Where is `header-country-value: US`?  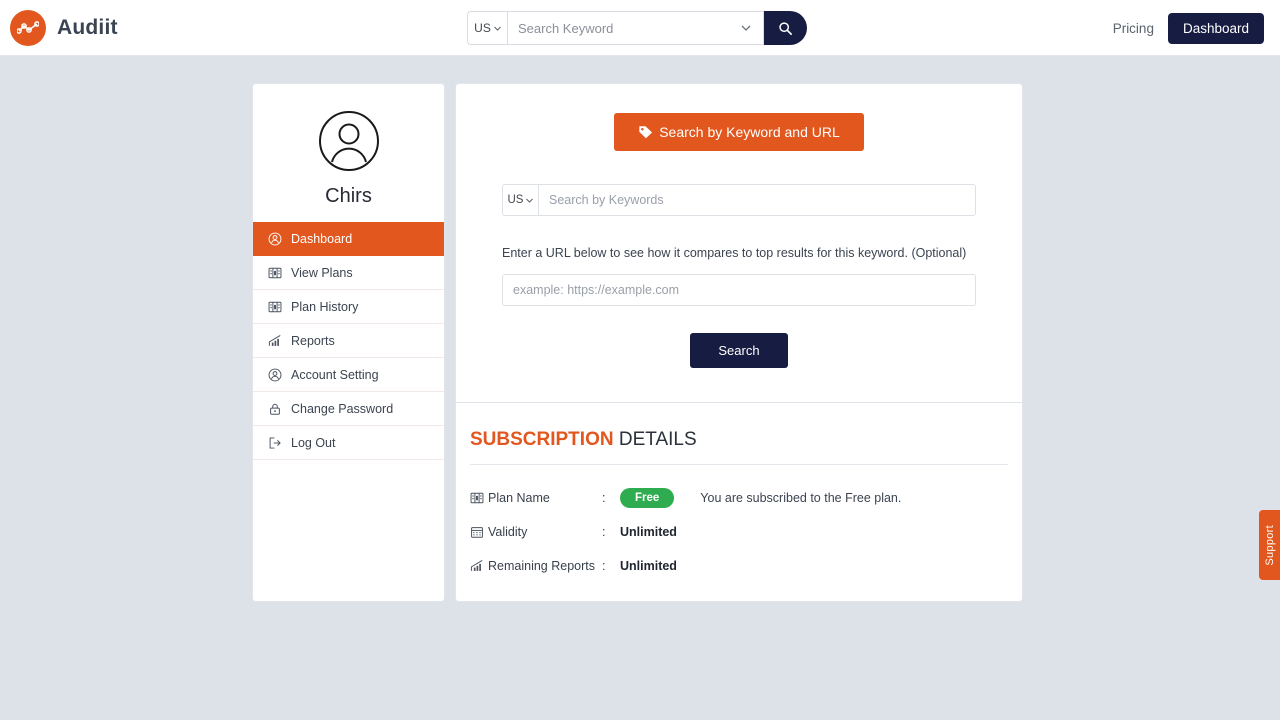
header-country-value: US is located at coordinates (482, 28).